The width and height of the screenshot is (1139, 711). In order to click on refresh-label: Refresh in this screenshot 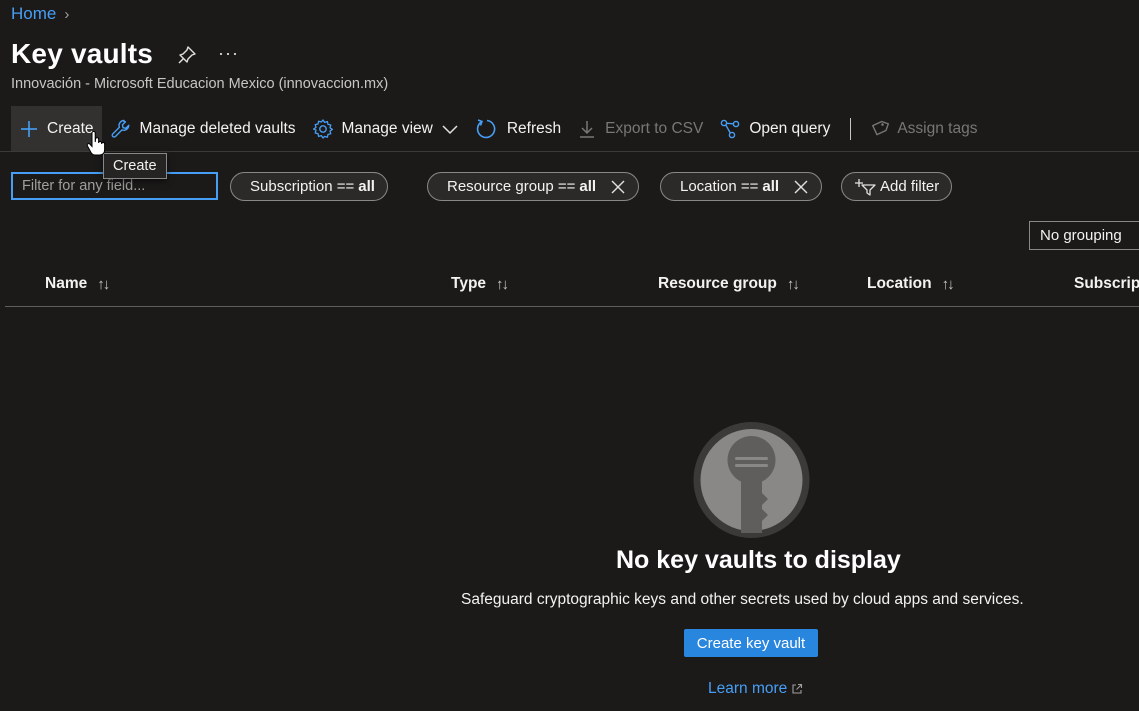, I will do `click(534, 128)`.